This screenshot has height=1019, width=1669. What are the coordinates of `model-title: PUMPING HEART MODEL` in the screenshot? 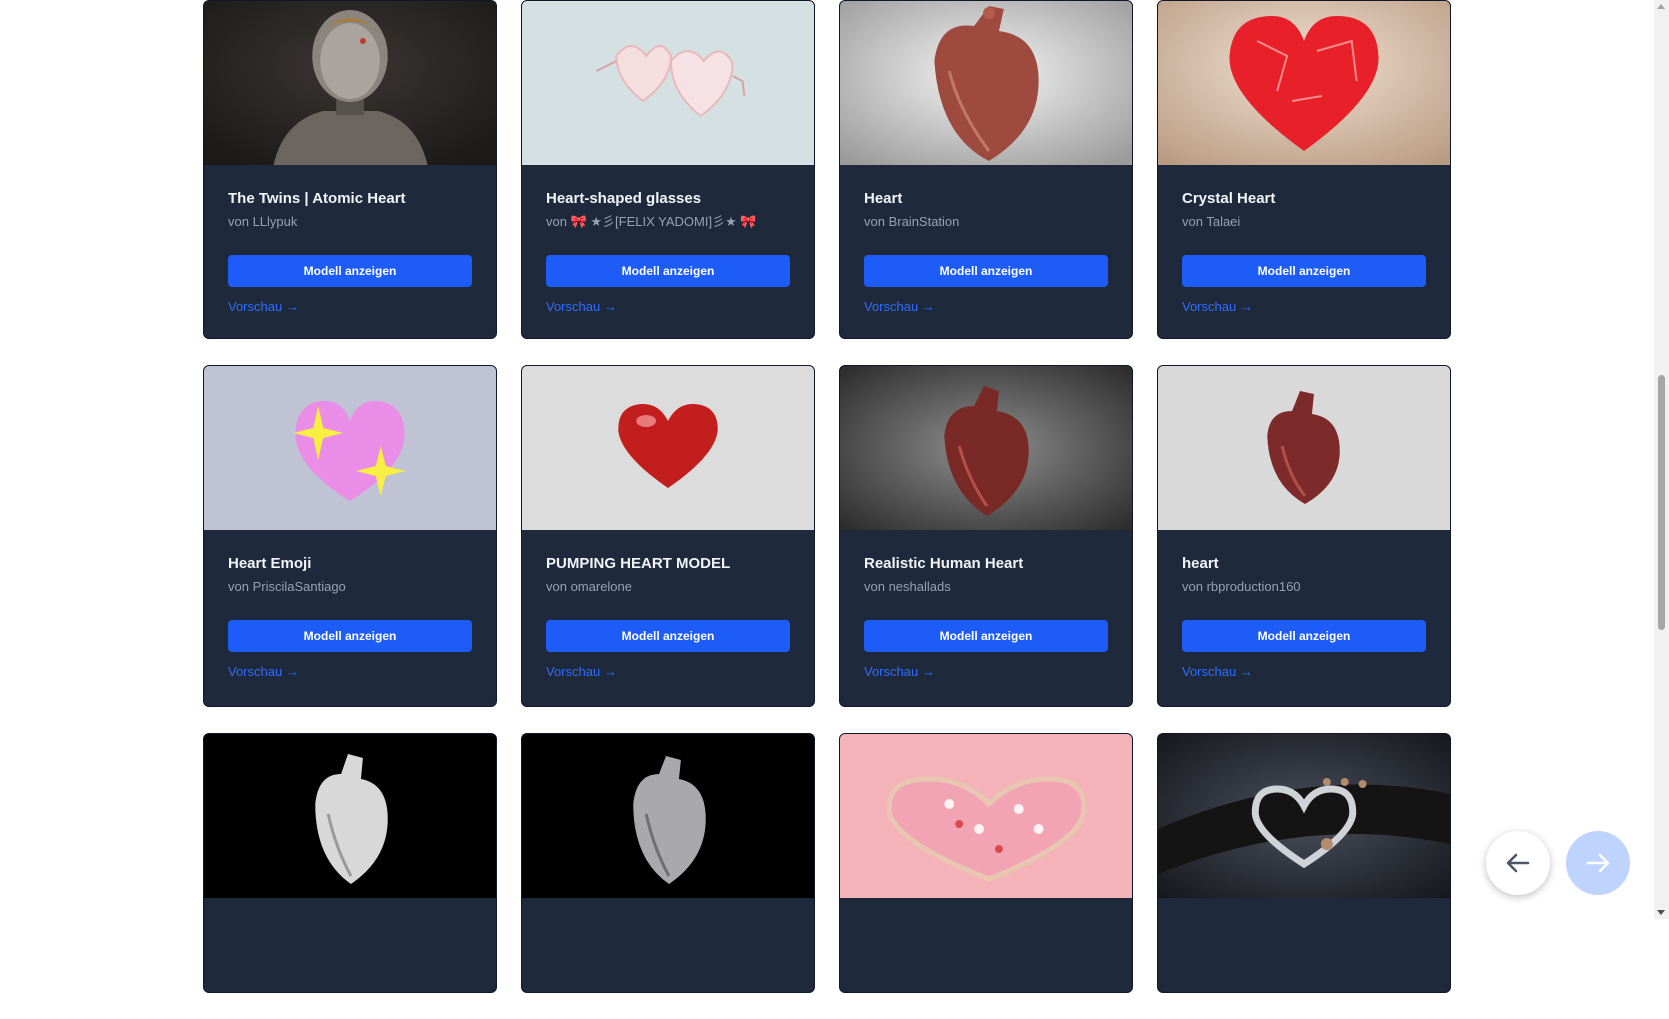 It's located at (638, 563).